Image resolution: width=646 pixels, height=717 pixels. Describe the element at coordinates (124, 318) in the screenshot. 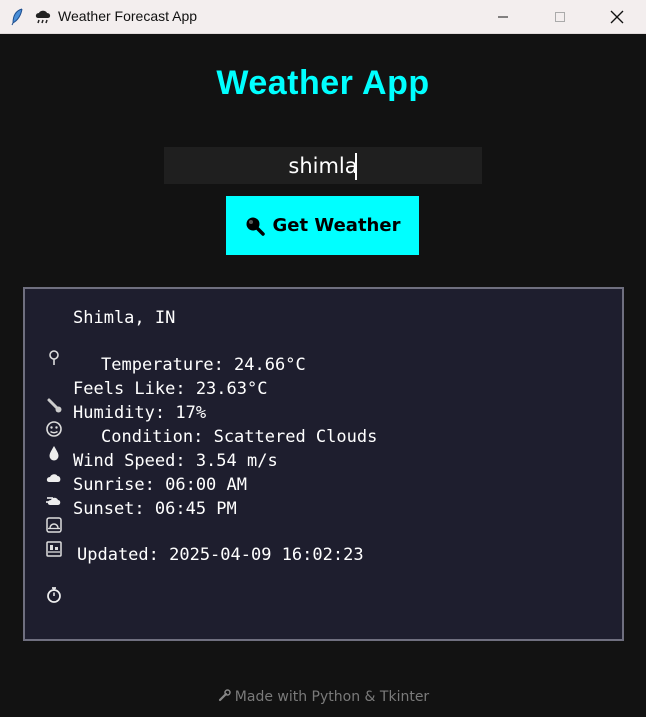

I see `location-text: Shimla, IN` at that location.